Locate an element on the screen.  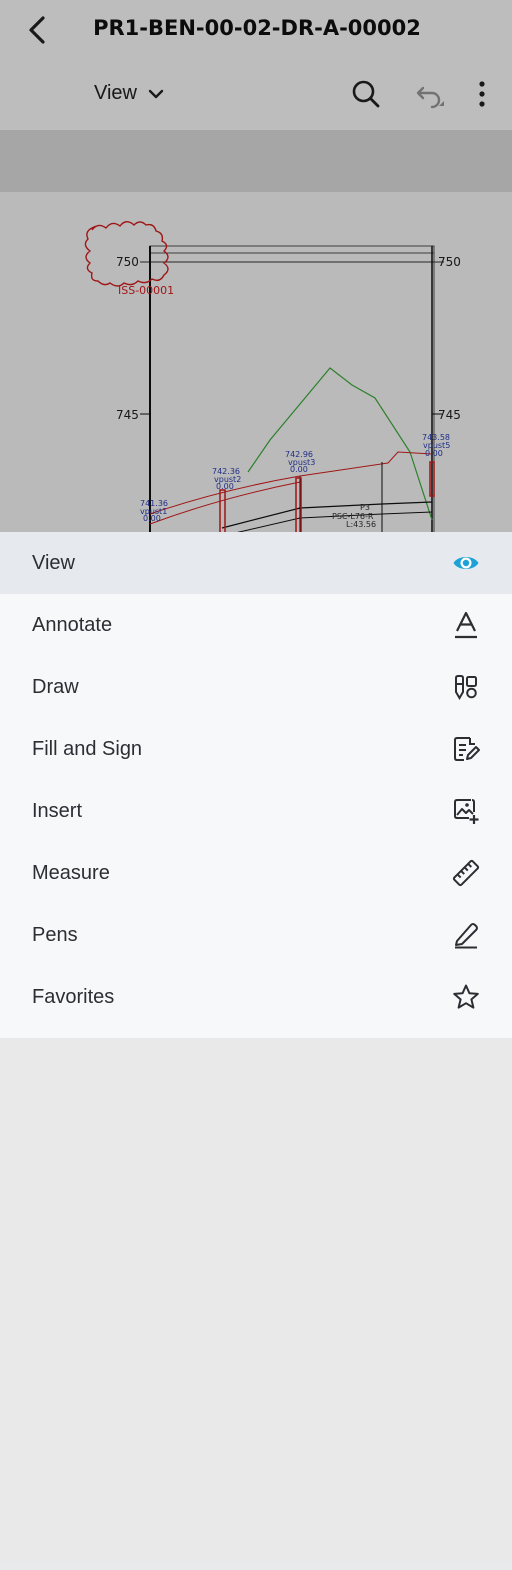
menu-item-label: View is located at coordinates (53, 562).